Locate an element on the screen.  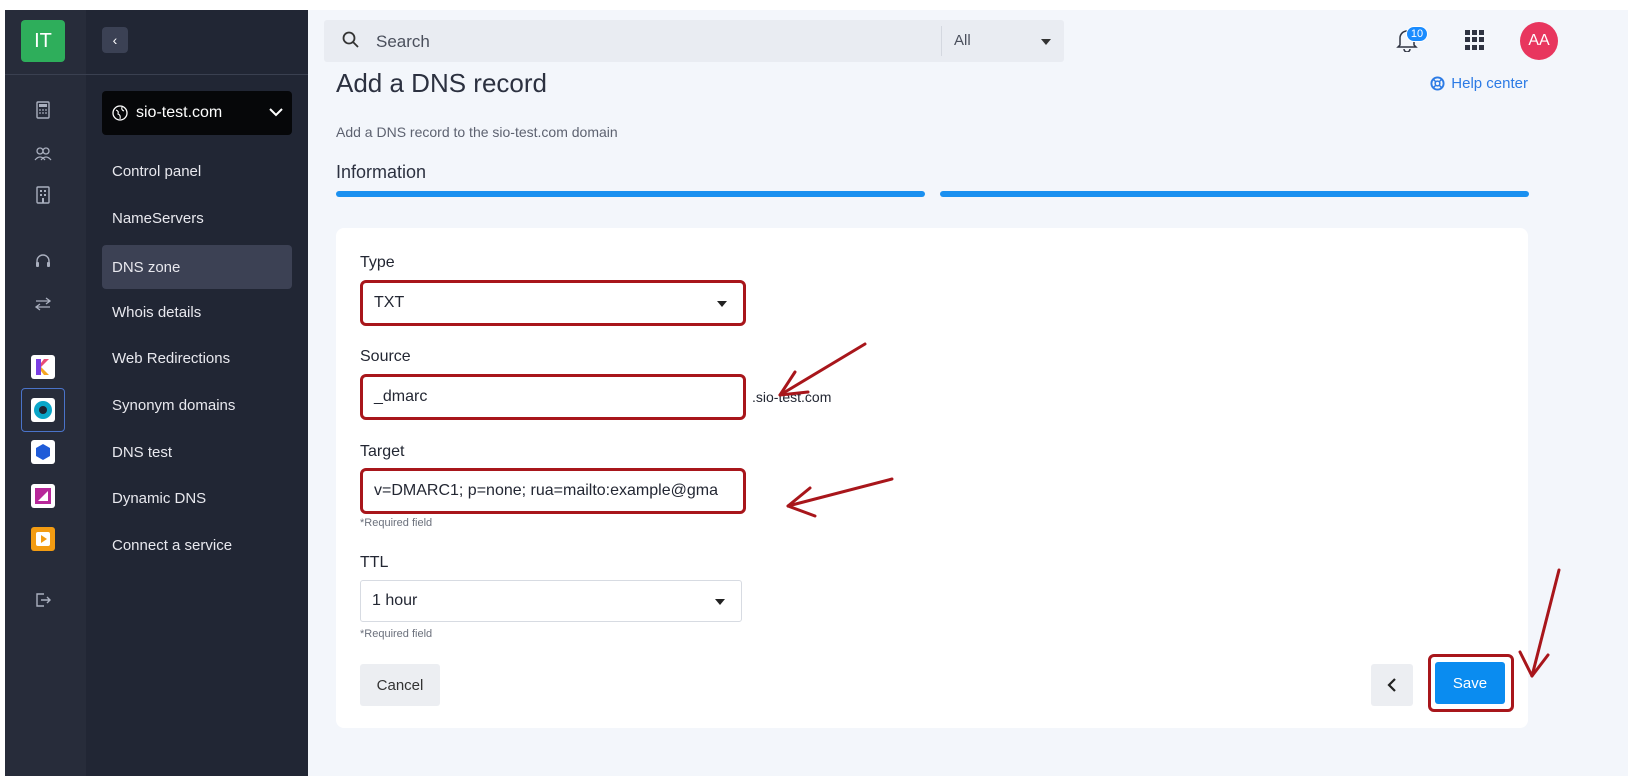
sidebar-item-dynamic-dns: Dynamic DNS is located at coordinates (197, 498).